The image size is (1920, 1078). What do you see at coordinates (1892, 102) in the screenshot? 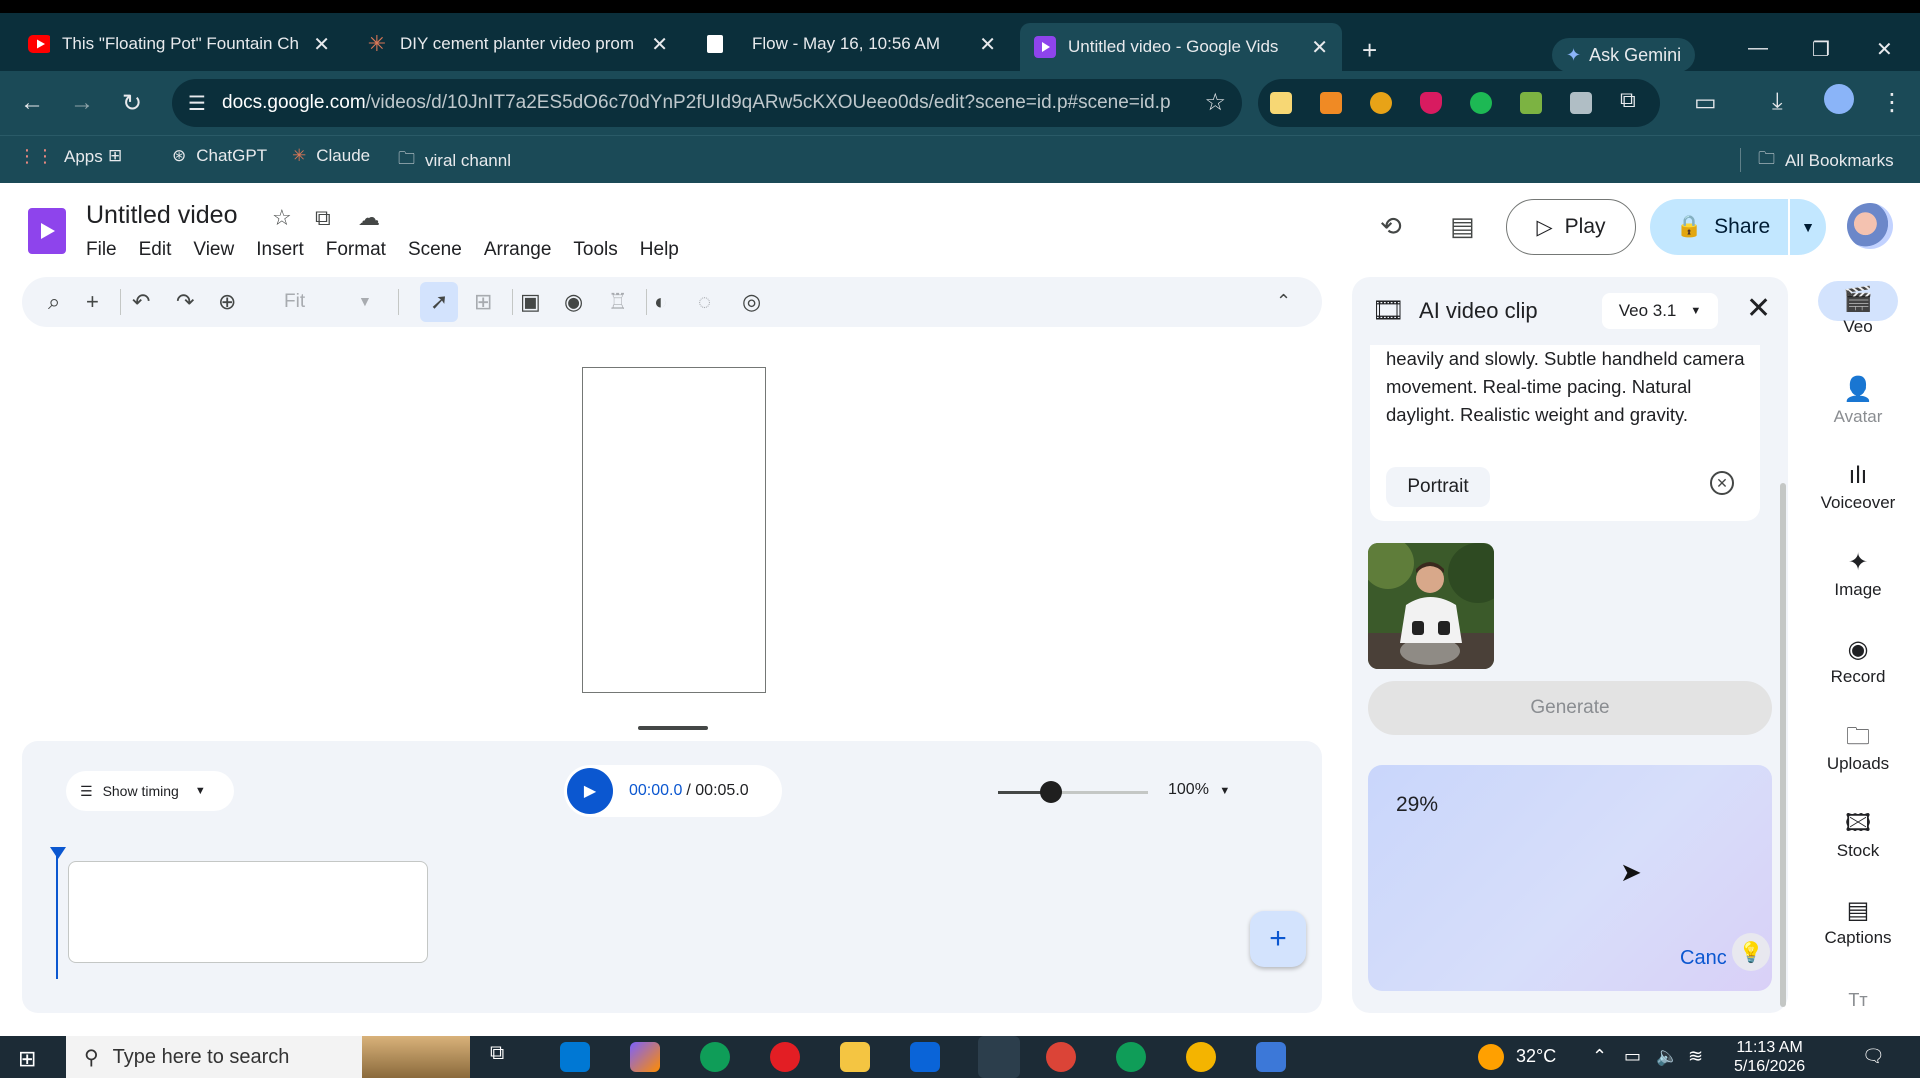
I see `chrome-menu-icon: ⋮` at bounding box center [1892, 102].